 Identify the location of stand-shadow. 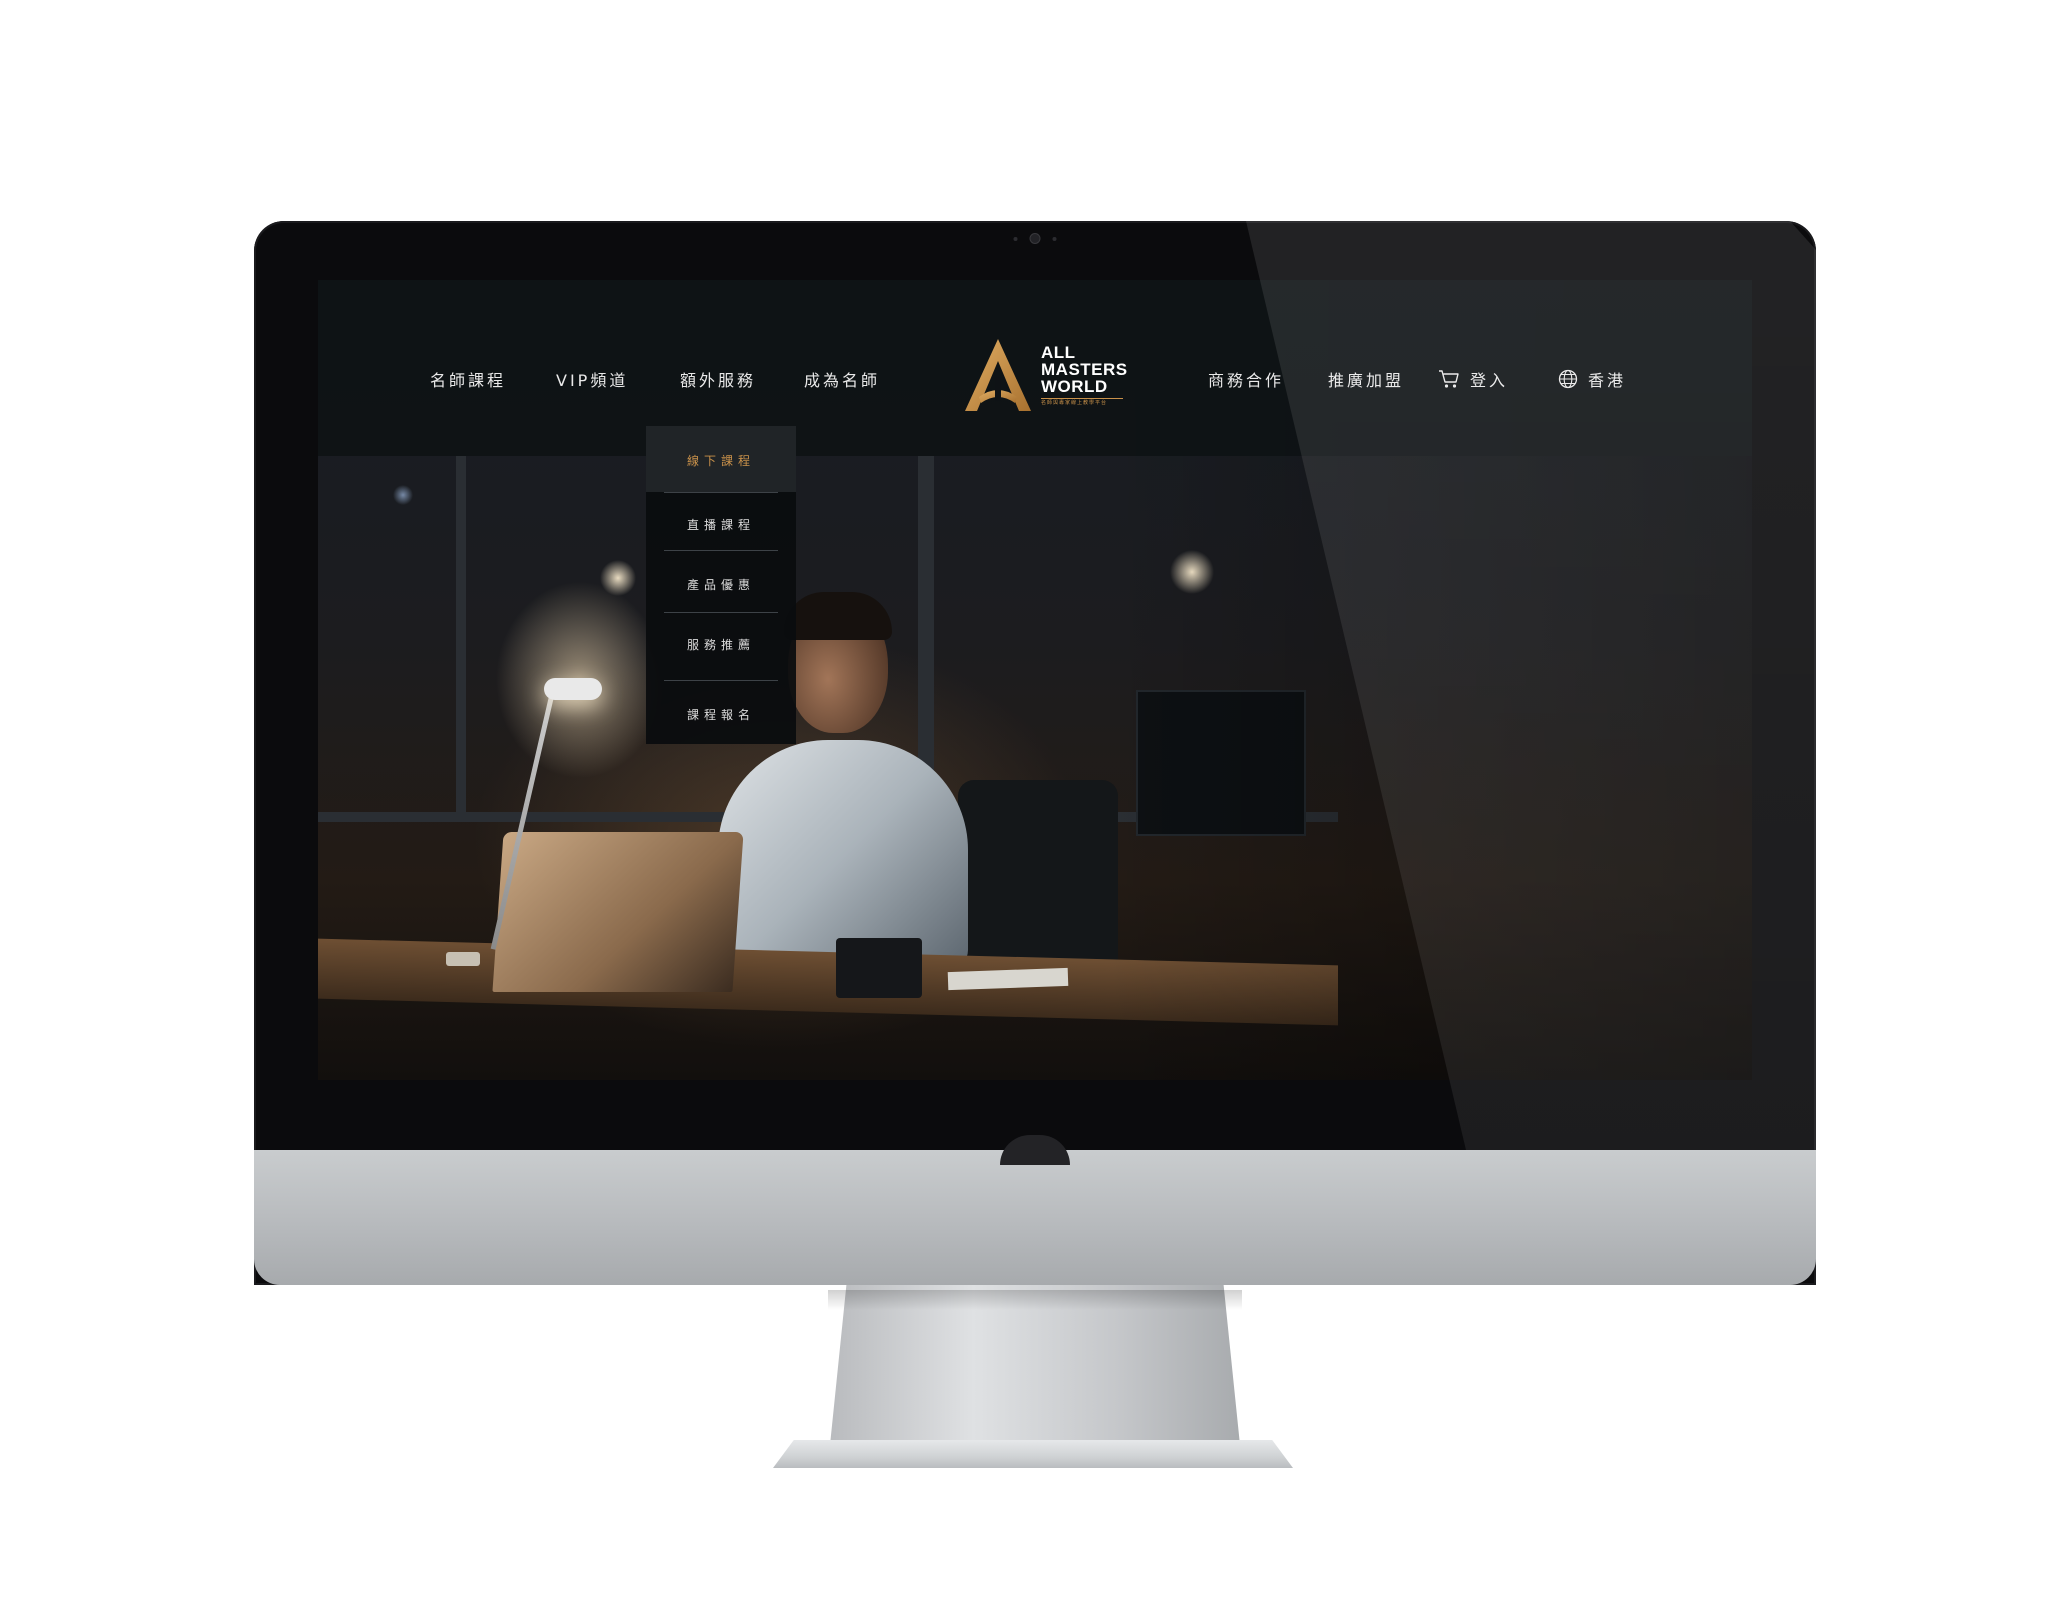
(1035, 1300).